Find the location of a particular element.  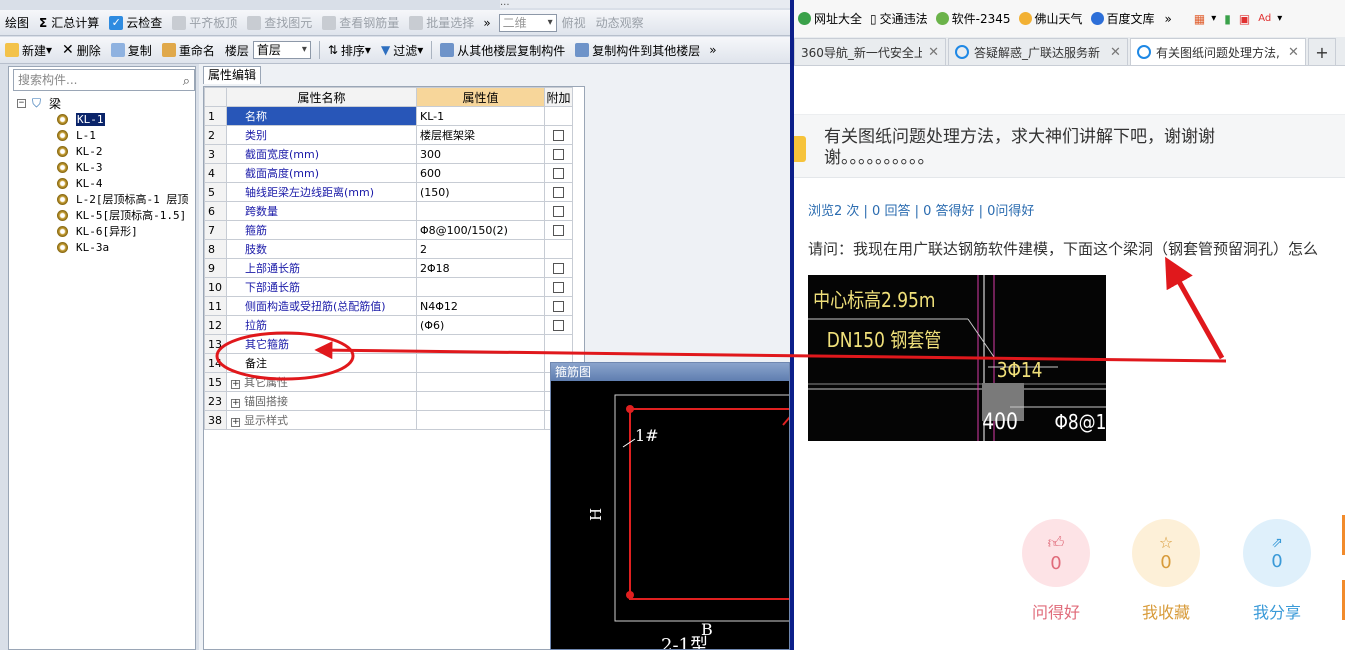

bookmark-item: 佛山天气 is located at coordinates (1051, 18).